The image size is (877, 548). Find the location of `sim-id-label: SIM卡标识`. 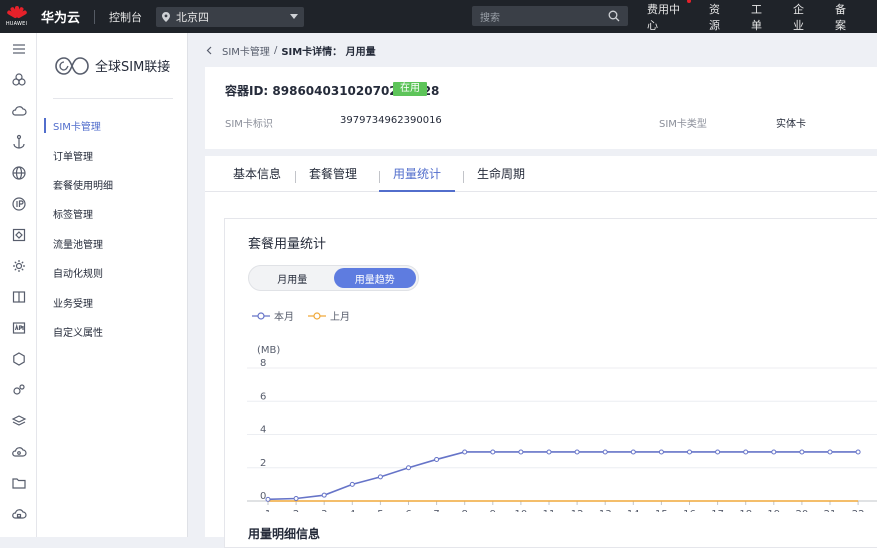

sim-id-label: SIM卡标识 is located at coordinates (249, 124).